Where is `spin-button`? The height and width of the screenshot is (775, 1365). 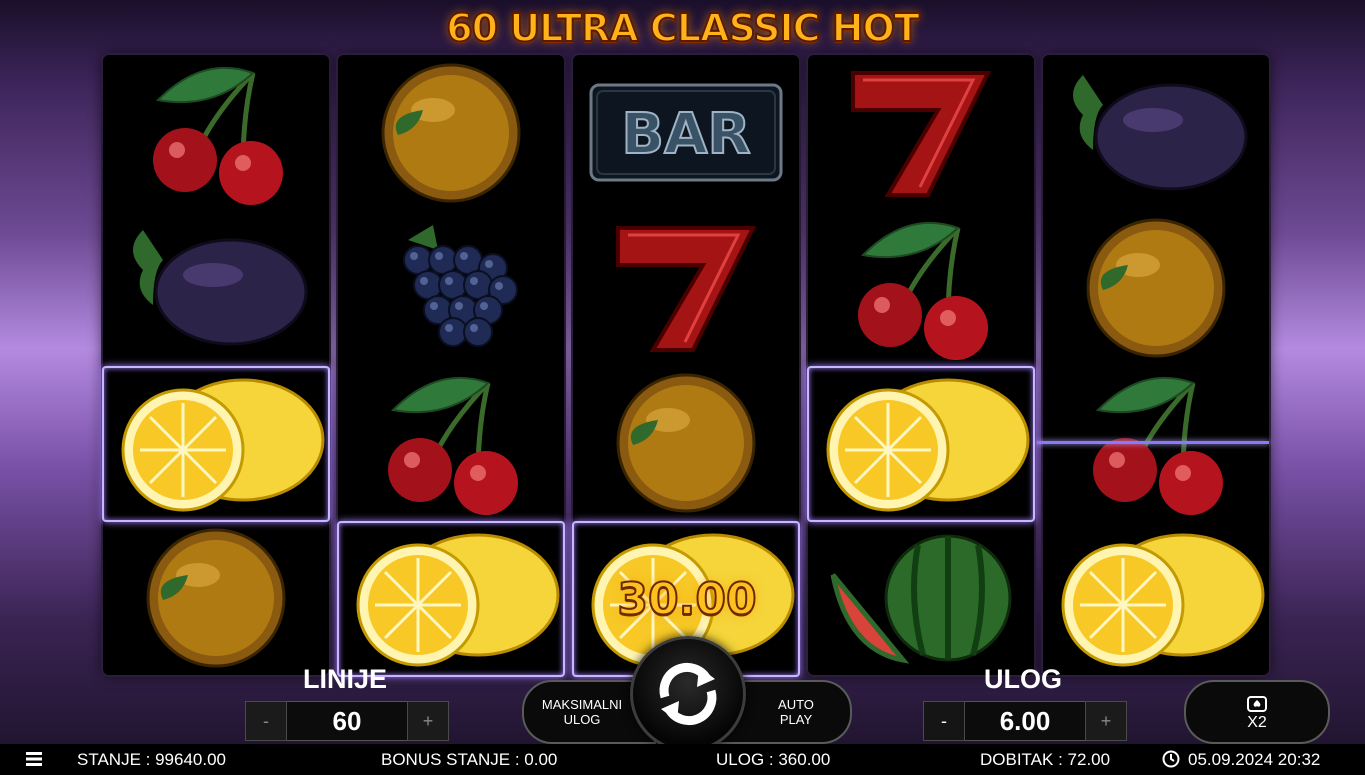 spin-button is located at coordinates (688, 694).